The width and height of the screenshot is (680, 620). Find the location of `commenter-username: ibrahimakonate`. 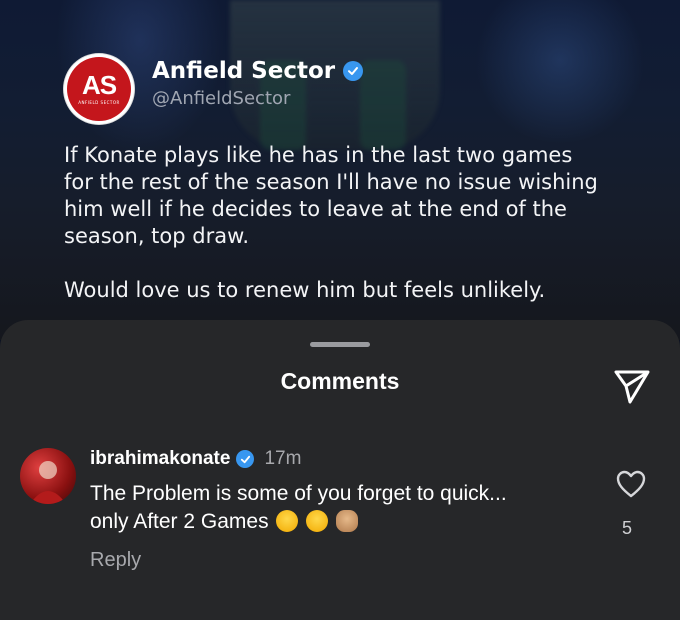

commenter-username: ibrahimakonate is located at coordinates (160, 459).